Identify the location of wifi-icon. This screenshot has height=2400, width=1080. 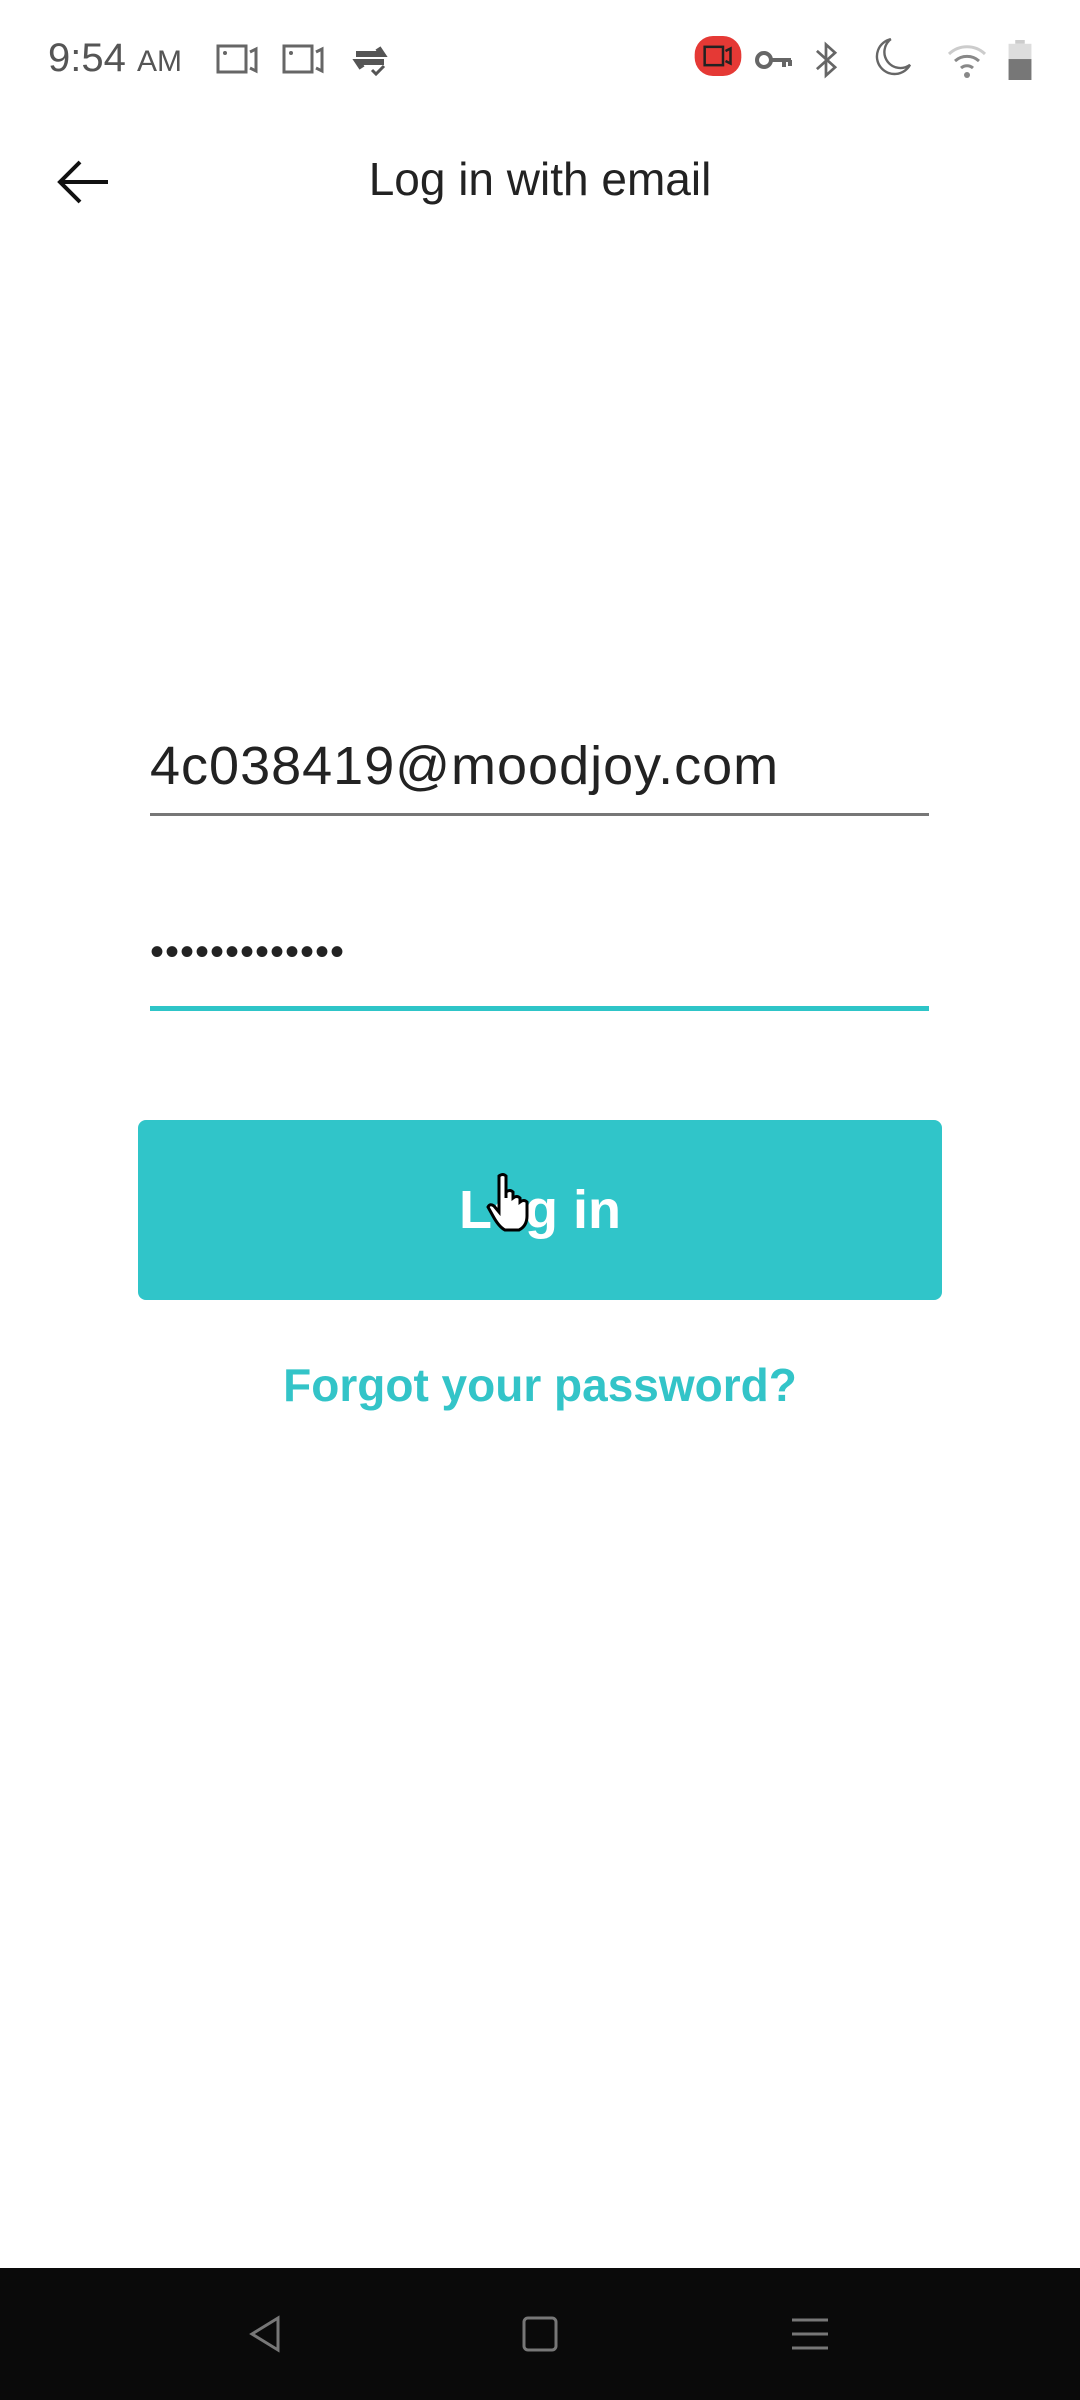
(967, 61).